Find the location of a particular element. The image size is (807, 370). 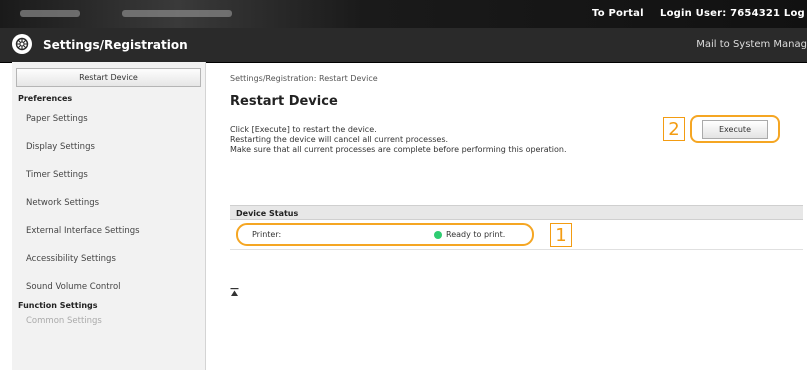

page-title: Restart Device is located at coordinates (284, 101).